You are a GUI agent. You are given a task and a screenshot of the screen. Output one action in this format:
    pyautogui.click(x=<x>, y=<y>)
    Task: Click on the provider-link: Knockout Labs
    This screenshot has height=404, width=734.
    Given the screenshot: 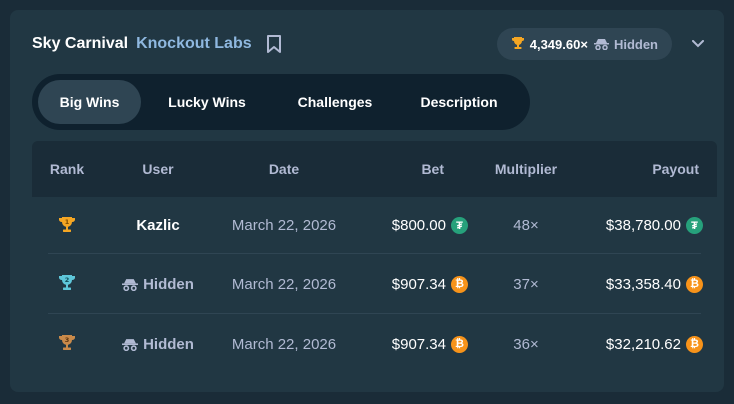 What is the action you would take?
    pyautogui.click(x=194, y=44)
    